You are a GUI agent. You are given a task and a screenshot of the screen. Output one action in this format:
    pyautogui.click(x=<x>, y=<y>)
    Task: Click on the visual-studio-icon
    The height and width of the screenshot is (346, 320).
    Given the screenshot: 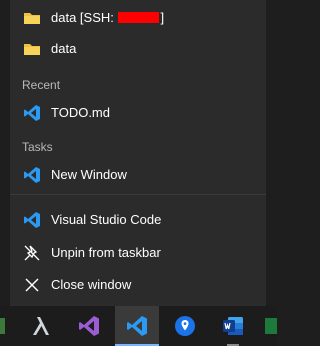 What is the action you would take?
    pyautogui.click(x=89, y=326)
    